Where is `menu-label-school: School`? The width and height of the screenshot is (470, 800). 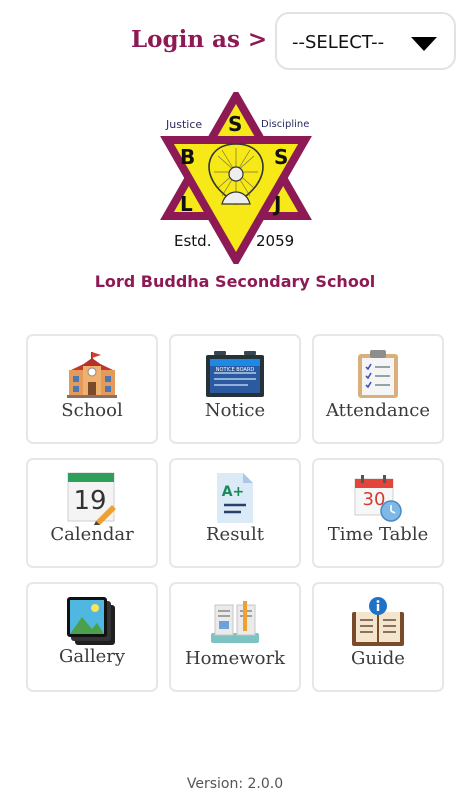
menu-label-school: School is located at coordinates (92, 410).